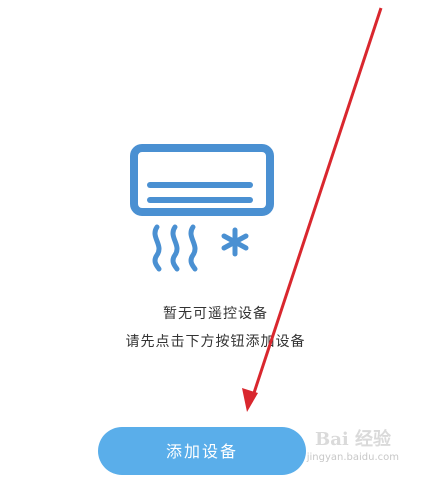 The height and width of the screenshot is (481, 431). What do you see at coordinates (215, 342) in the screenshot?
I see `empty-state-hint: 请先点击下方按钮添加设备` at bounding box center [215, 342].